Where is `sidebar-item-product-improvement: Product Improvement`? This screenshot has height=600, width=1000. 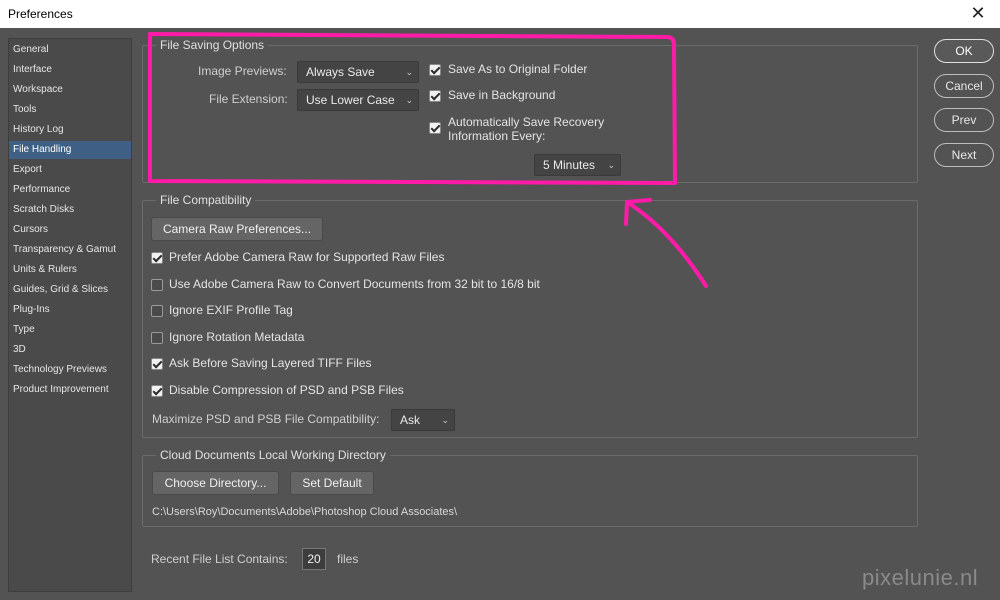
sidebar-item-product-improvement: Product Improvement is located at coordinates (70, 390).